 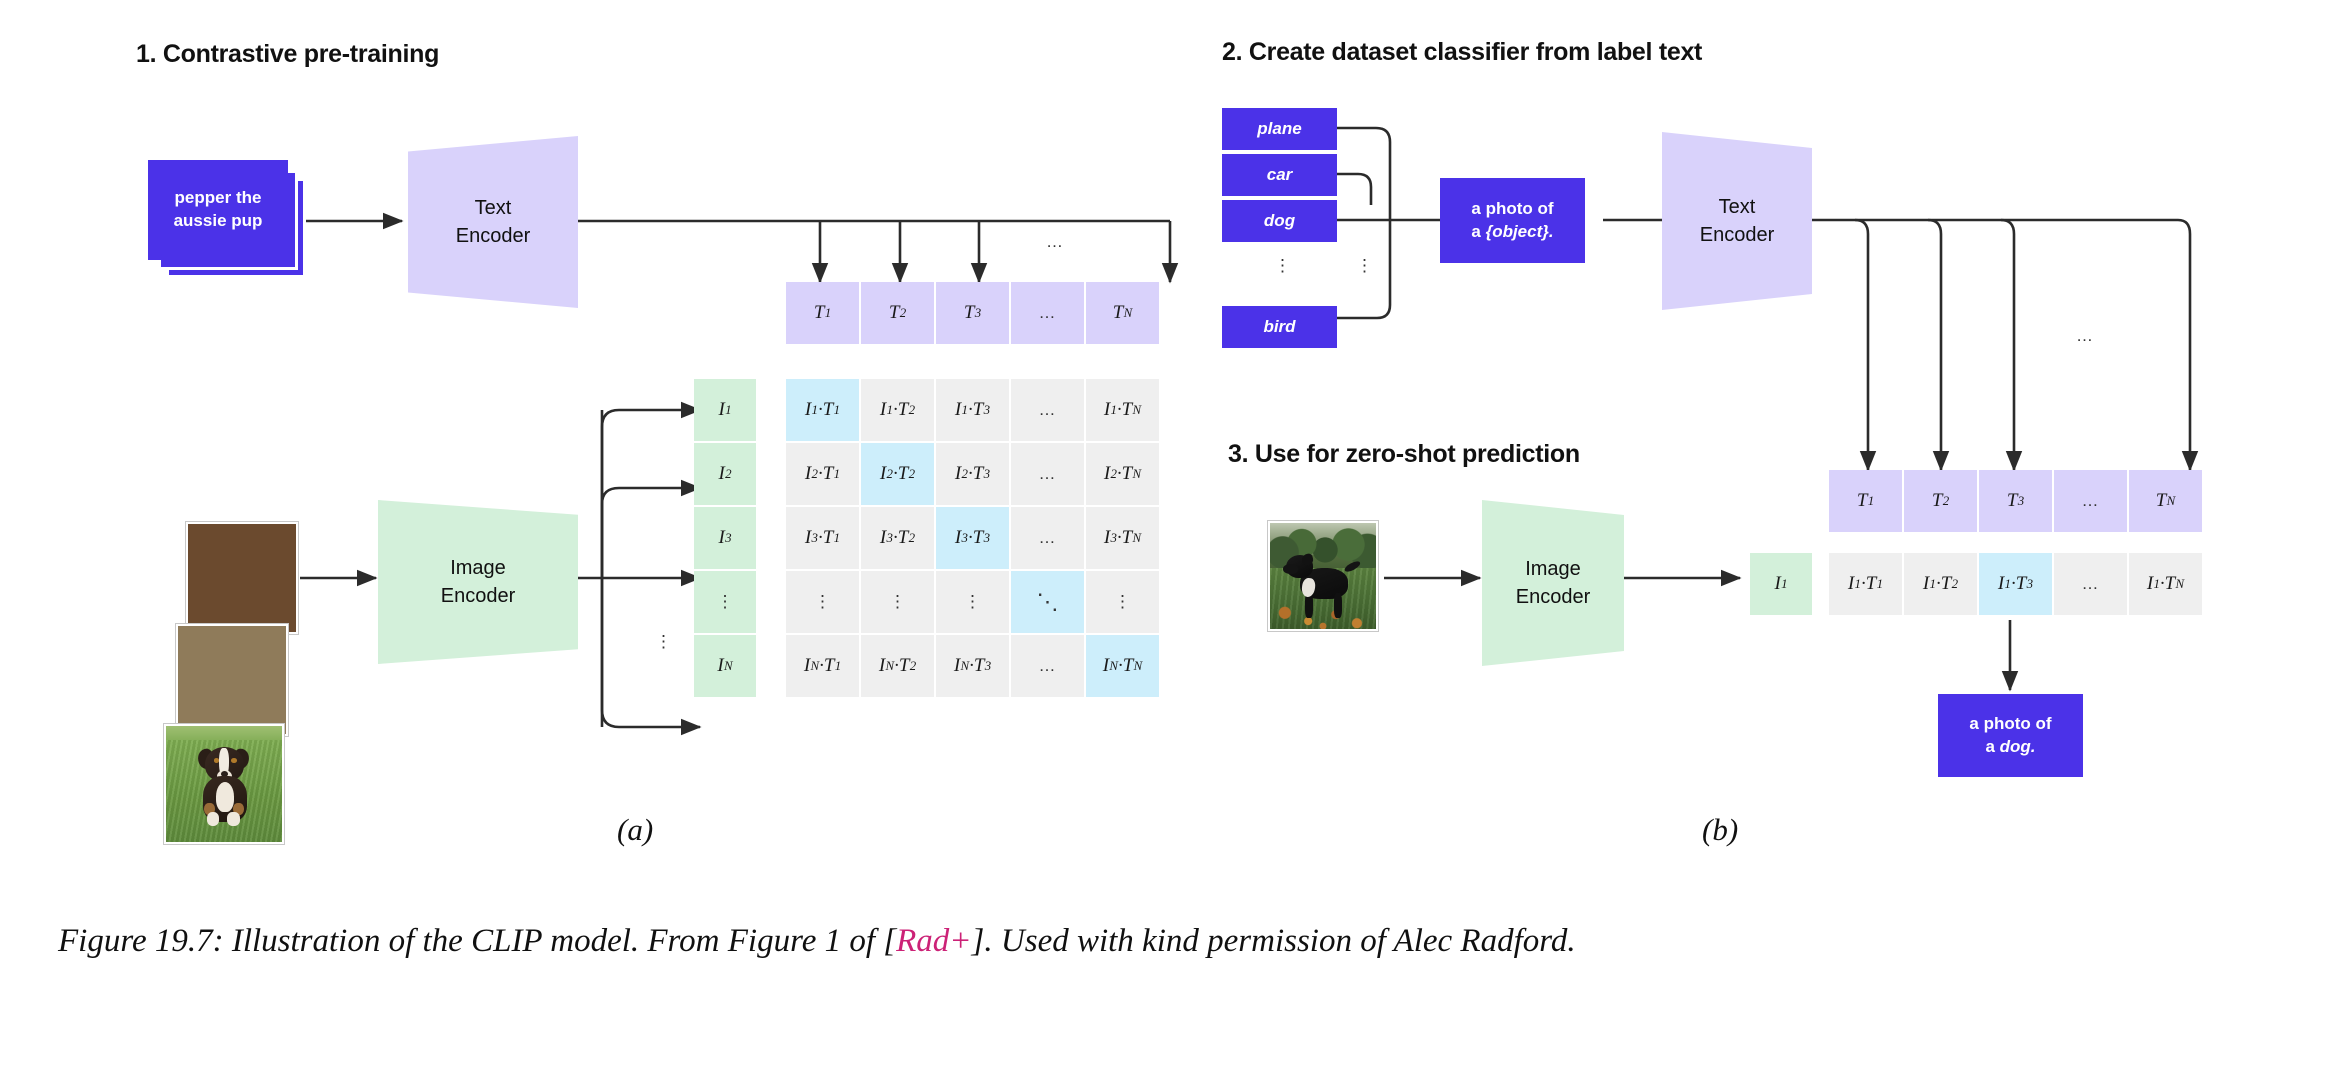 What do you see at coordinates (972, 538) in the screenshot?
I see `matrix-cell-I3-T3: I 3 ·T 3` at bounding box center [972, 538].